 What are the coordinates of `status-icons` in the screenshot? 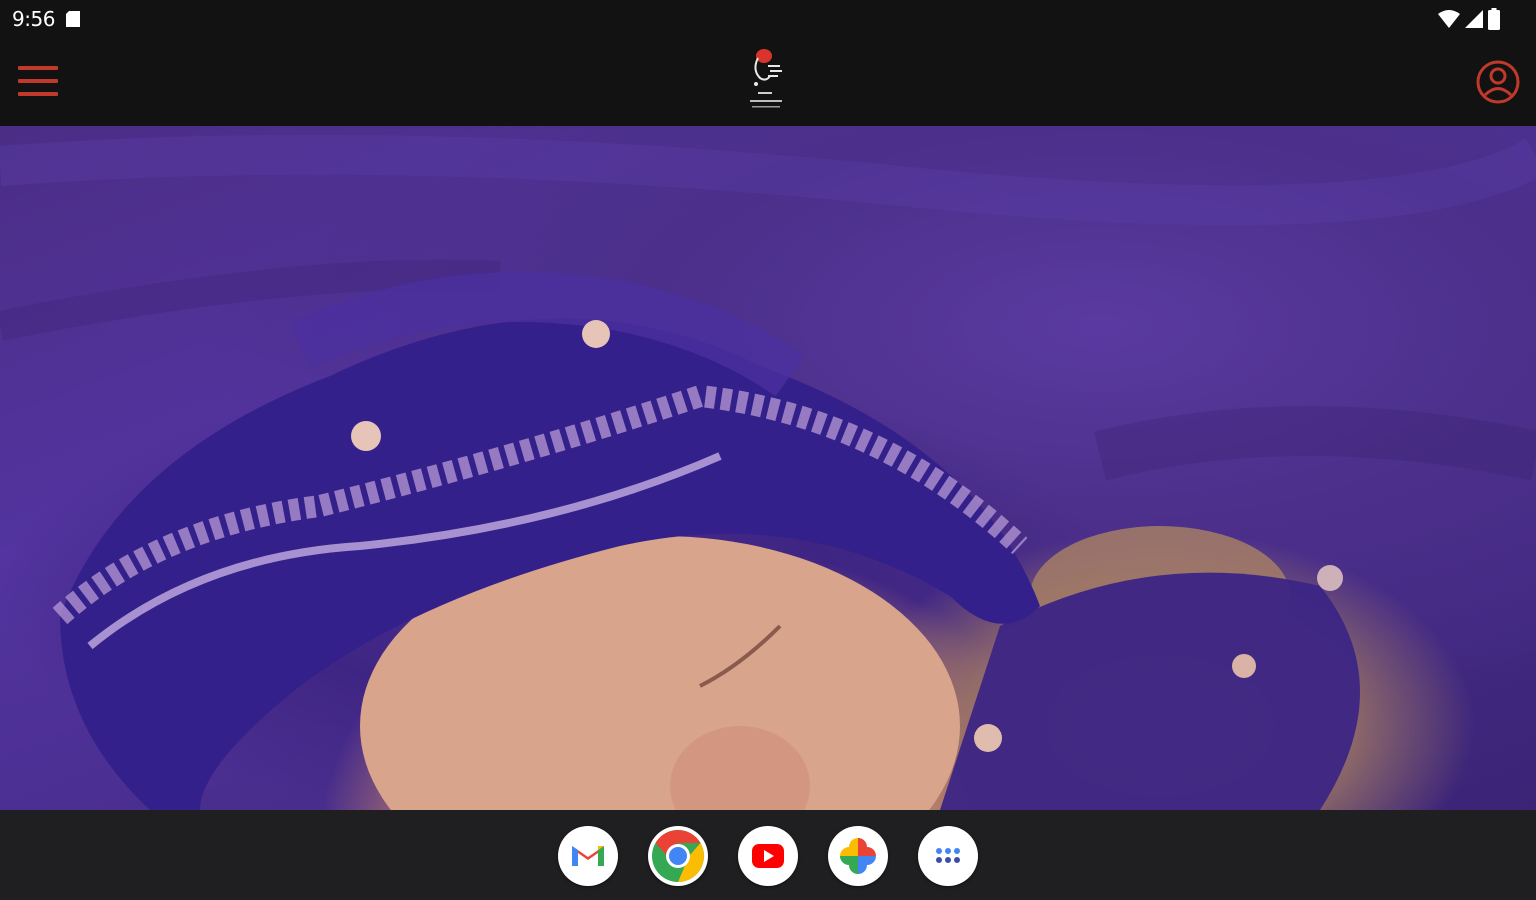 It's located at (1469, 19).